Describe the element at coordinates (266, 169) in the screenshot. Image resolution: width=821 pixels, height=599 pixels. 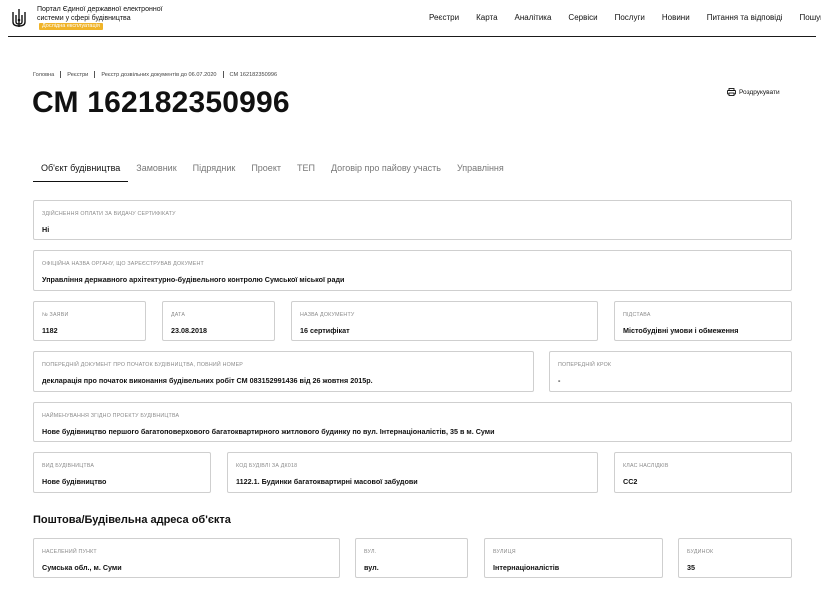
I see `tab-project: Проект` at that location.